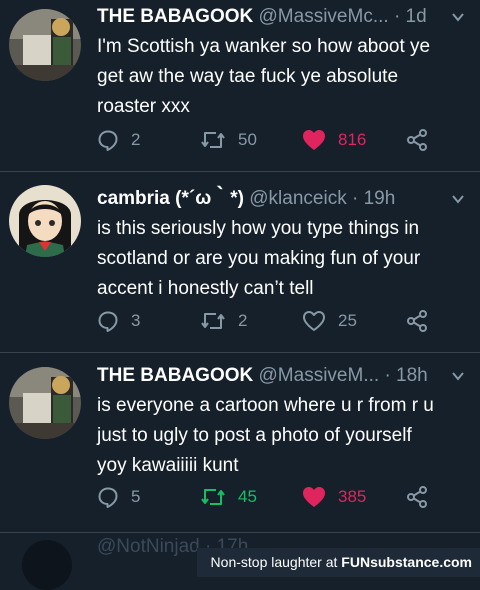  What do you see at coordinates (247, 496) in the screenshot?
I see `retweet-count: 45` at bounding box center [247, 496].